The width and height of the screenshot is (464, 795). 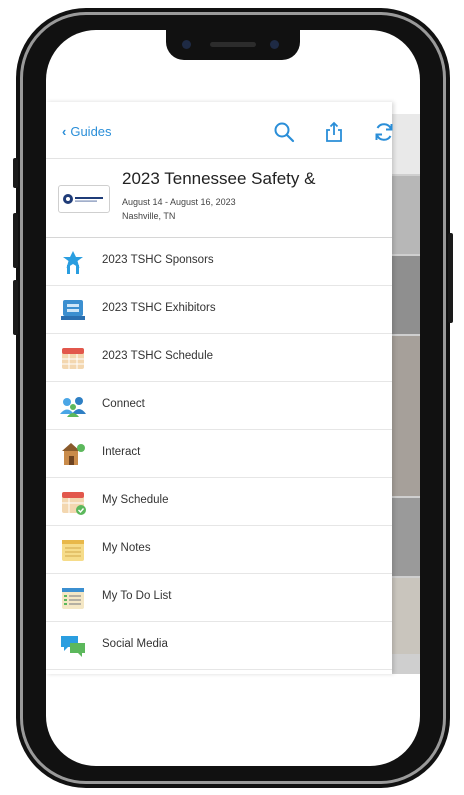 What do you see at coordinates (73, 454) in the screenshot?
I see `interact-icon` at bounding box center [73, 454].